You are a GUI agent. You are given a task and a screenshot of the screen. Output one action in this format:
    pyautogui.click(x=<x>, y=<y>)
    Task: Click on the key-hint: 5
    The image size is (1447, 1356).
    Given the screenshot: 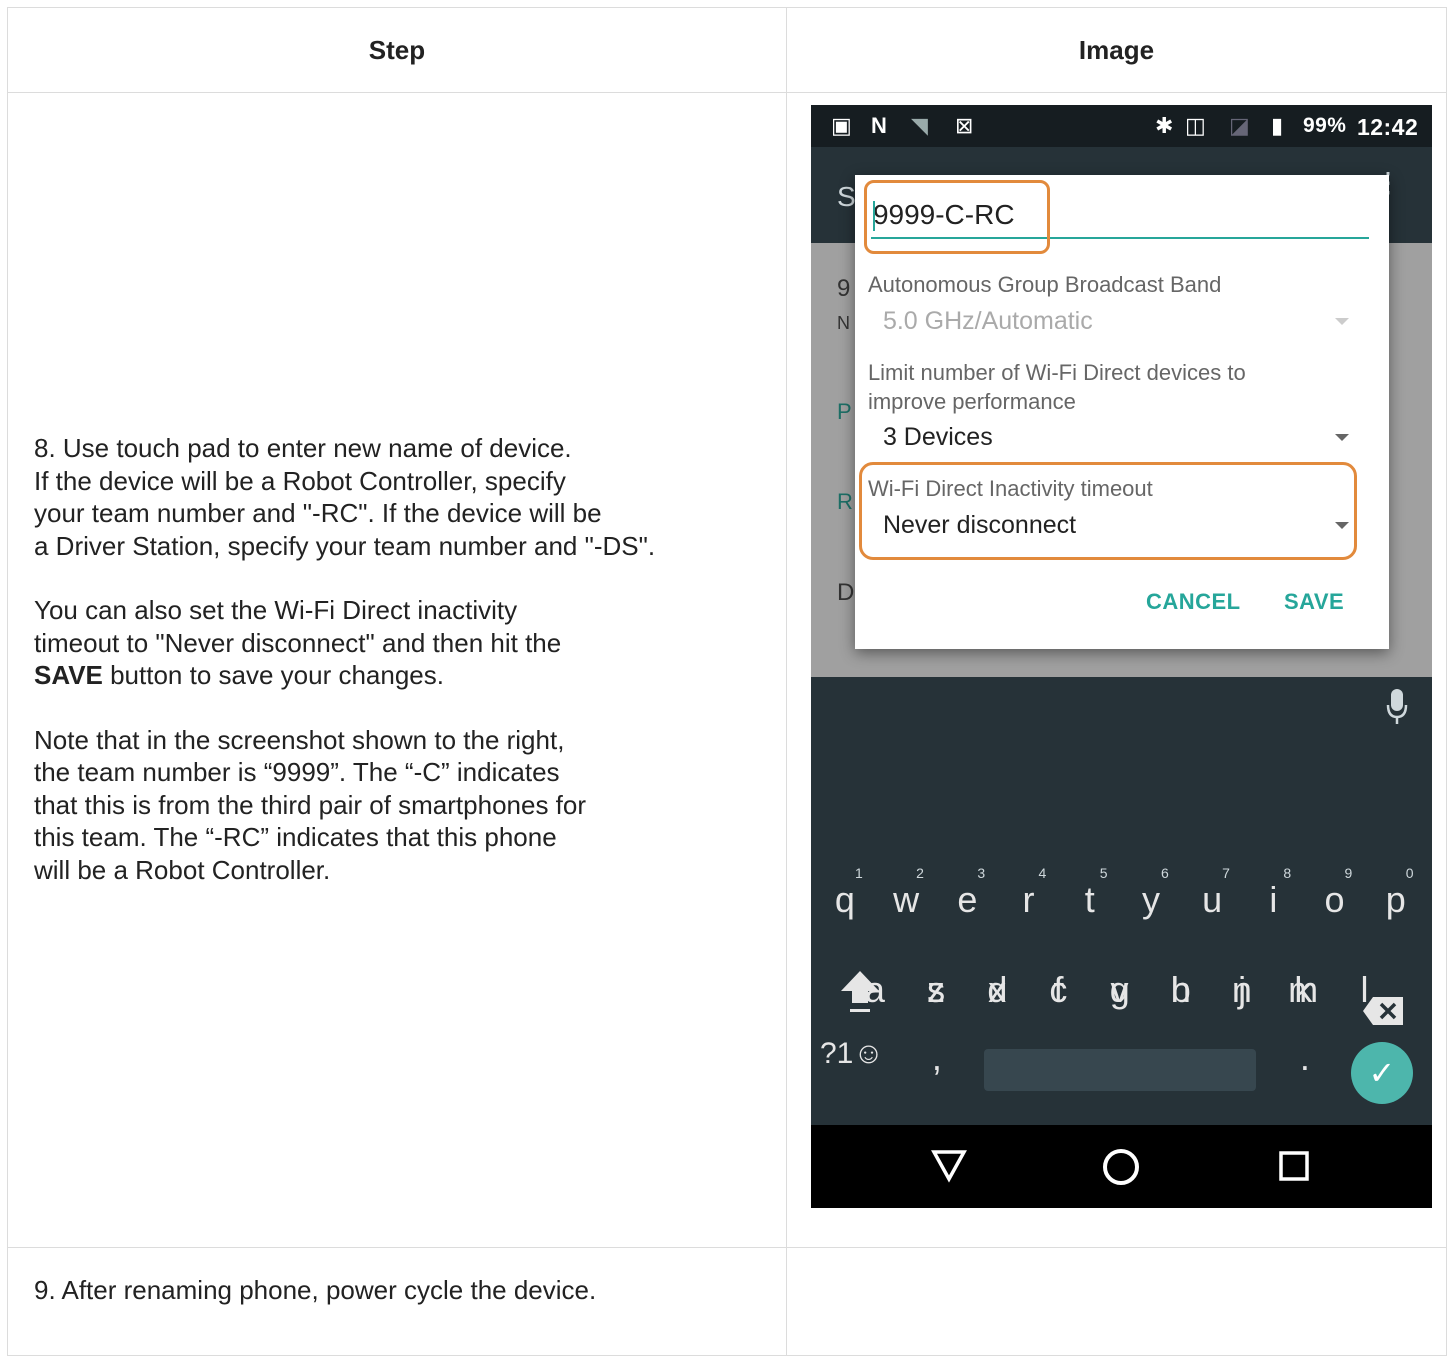 What is the action you would take?
    pyautogui.click(x=1103, y=873)
    